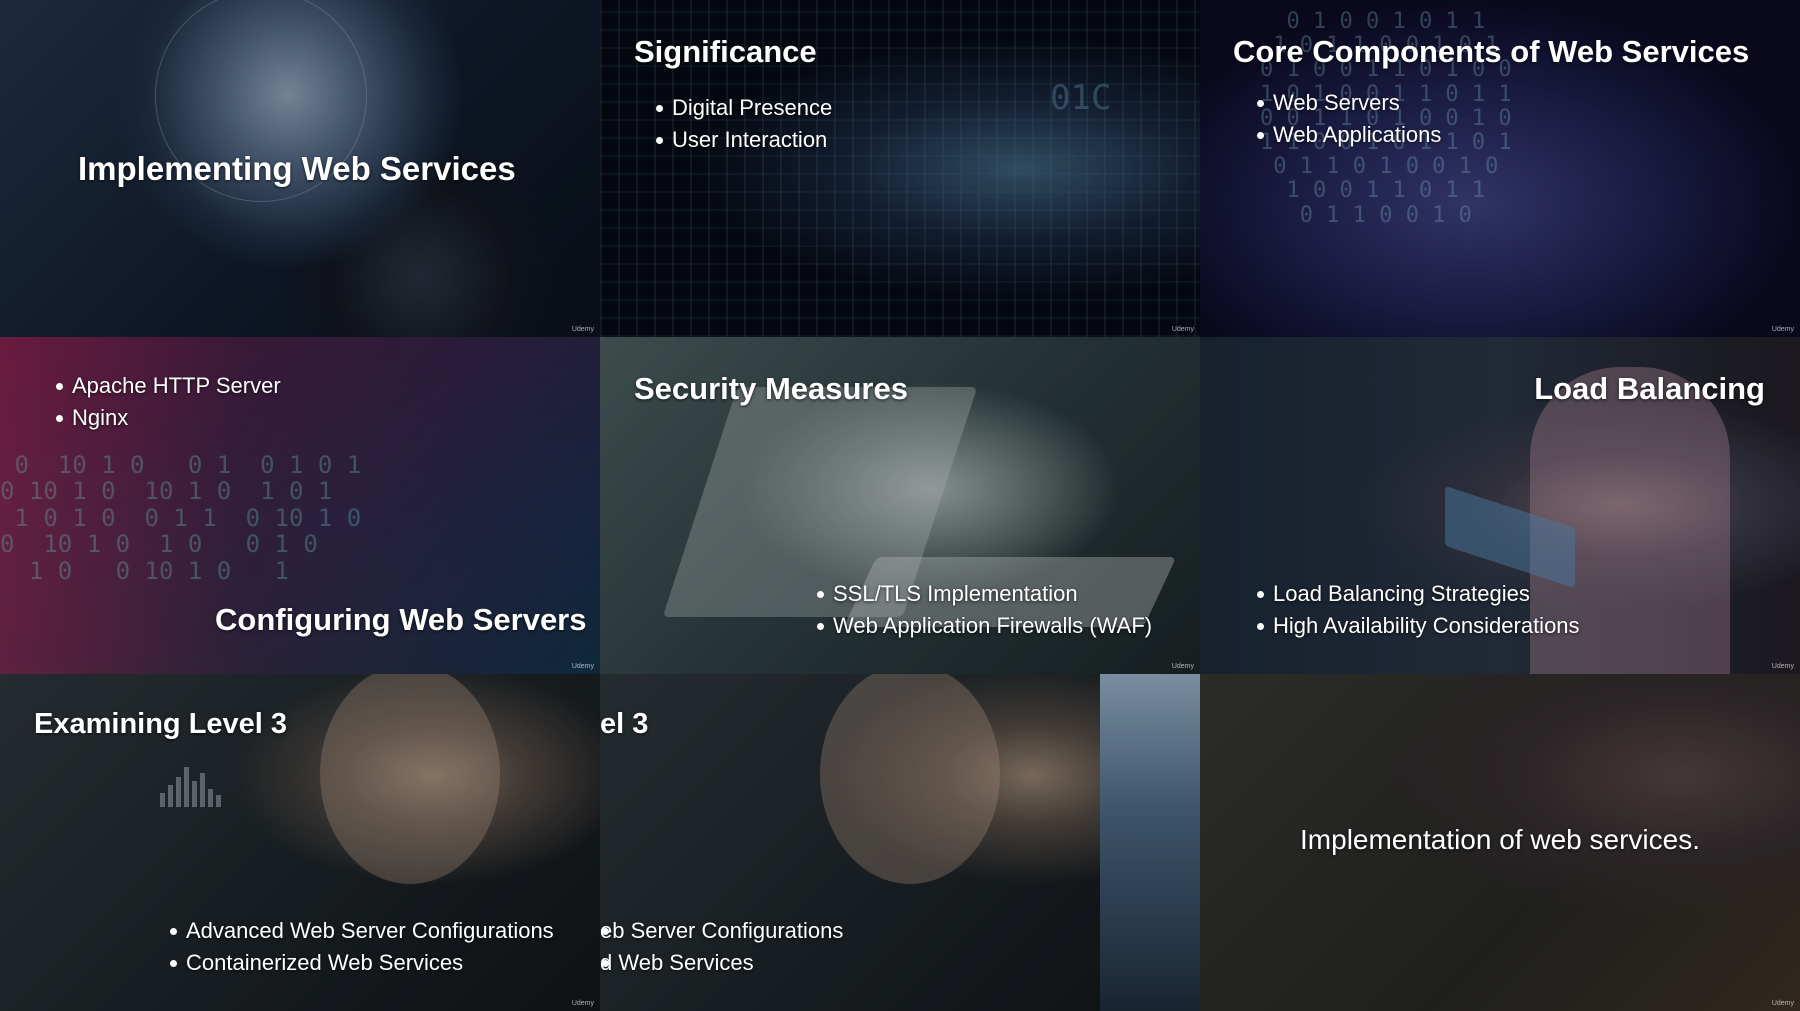  Describe the element at coordinates (1348, 135) in the screenshot. I see `bullet-item: Web Applications` at that location.